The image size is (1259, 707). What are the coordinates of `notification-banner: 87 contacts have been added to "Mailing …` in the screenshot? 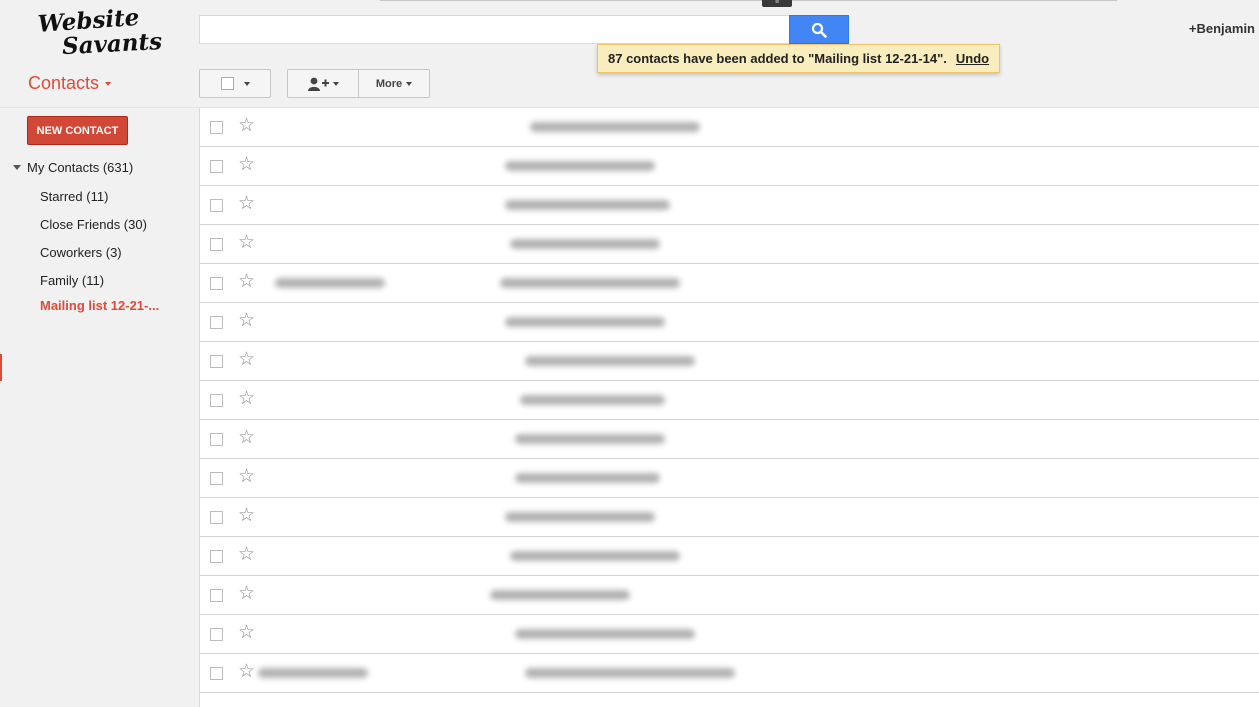 It's located at (799, 58).